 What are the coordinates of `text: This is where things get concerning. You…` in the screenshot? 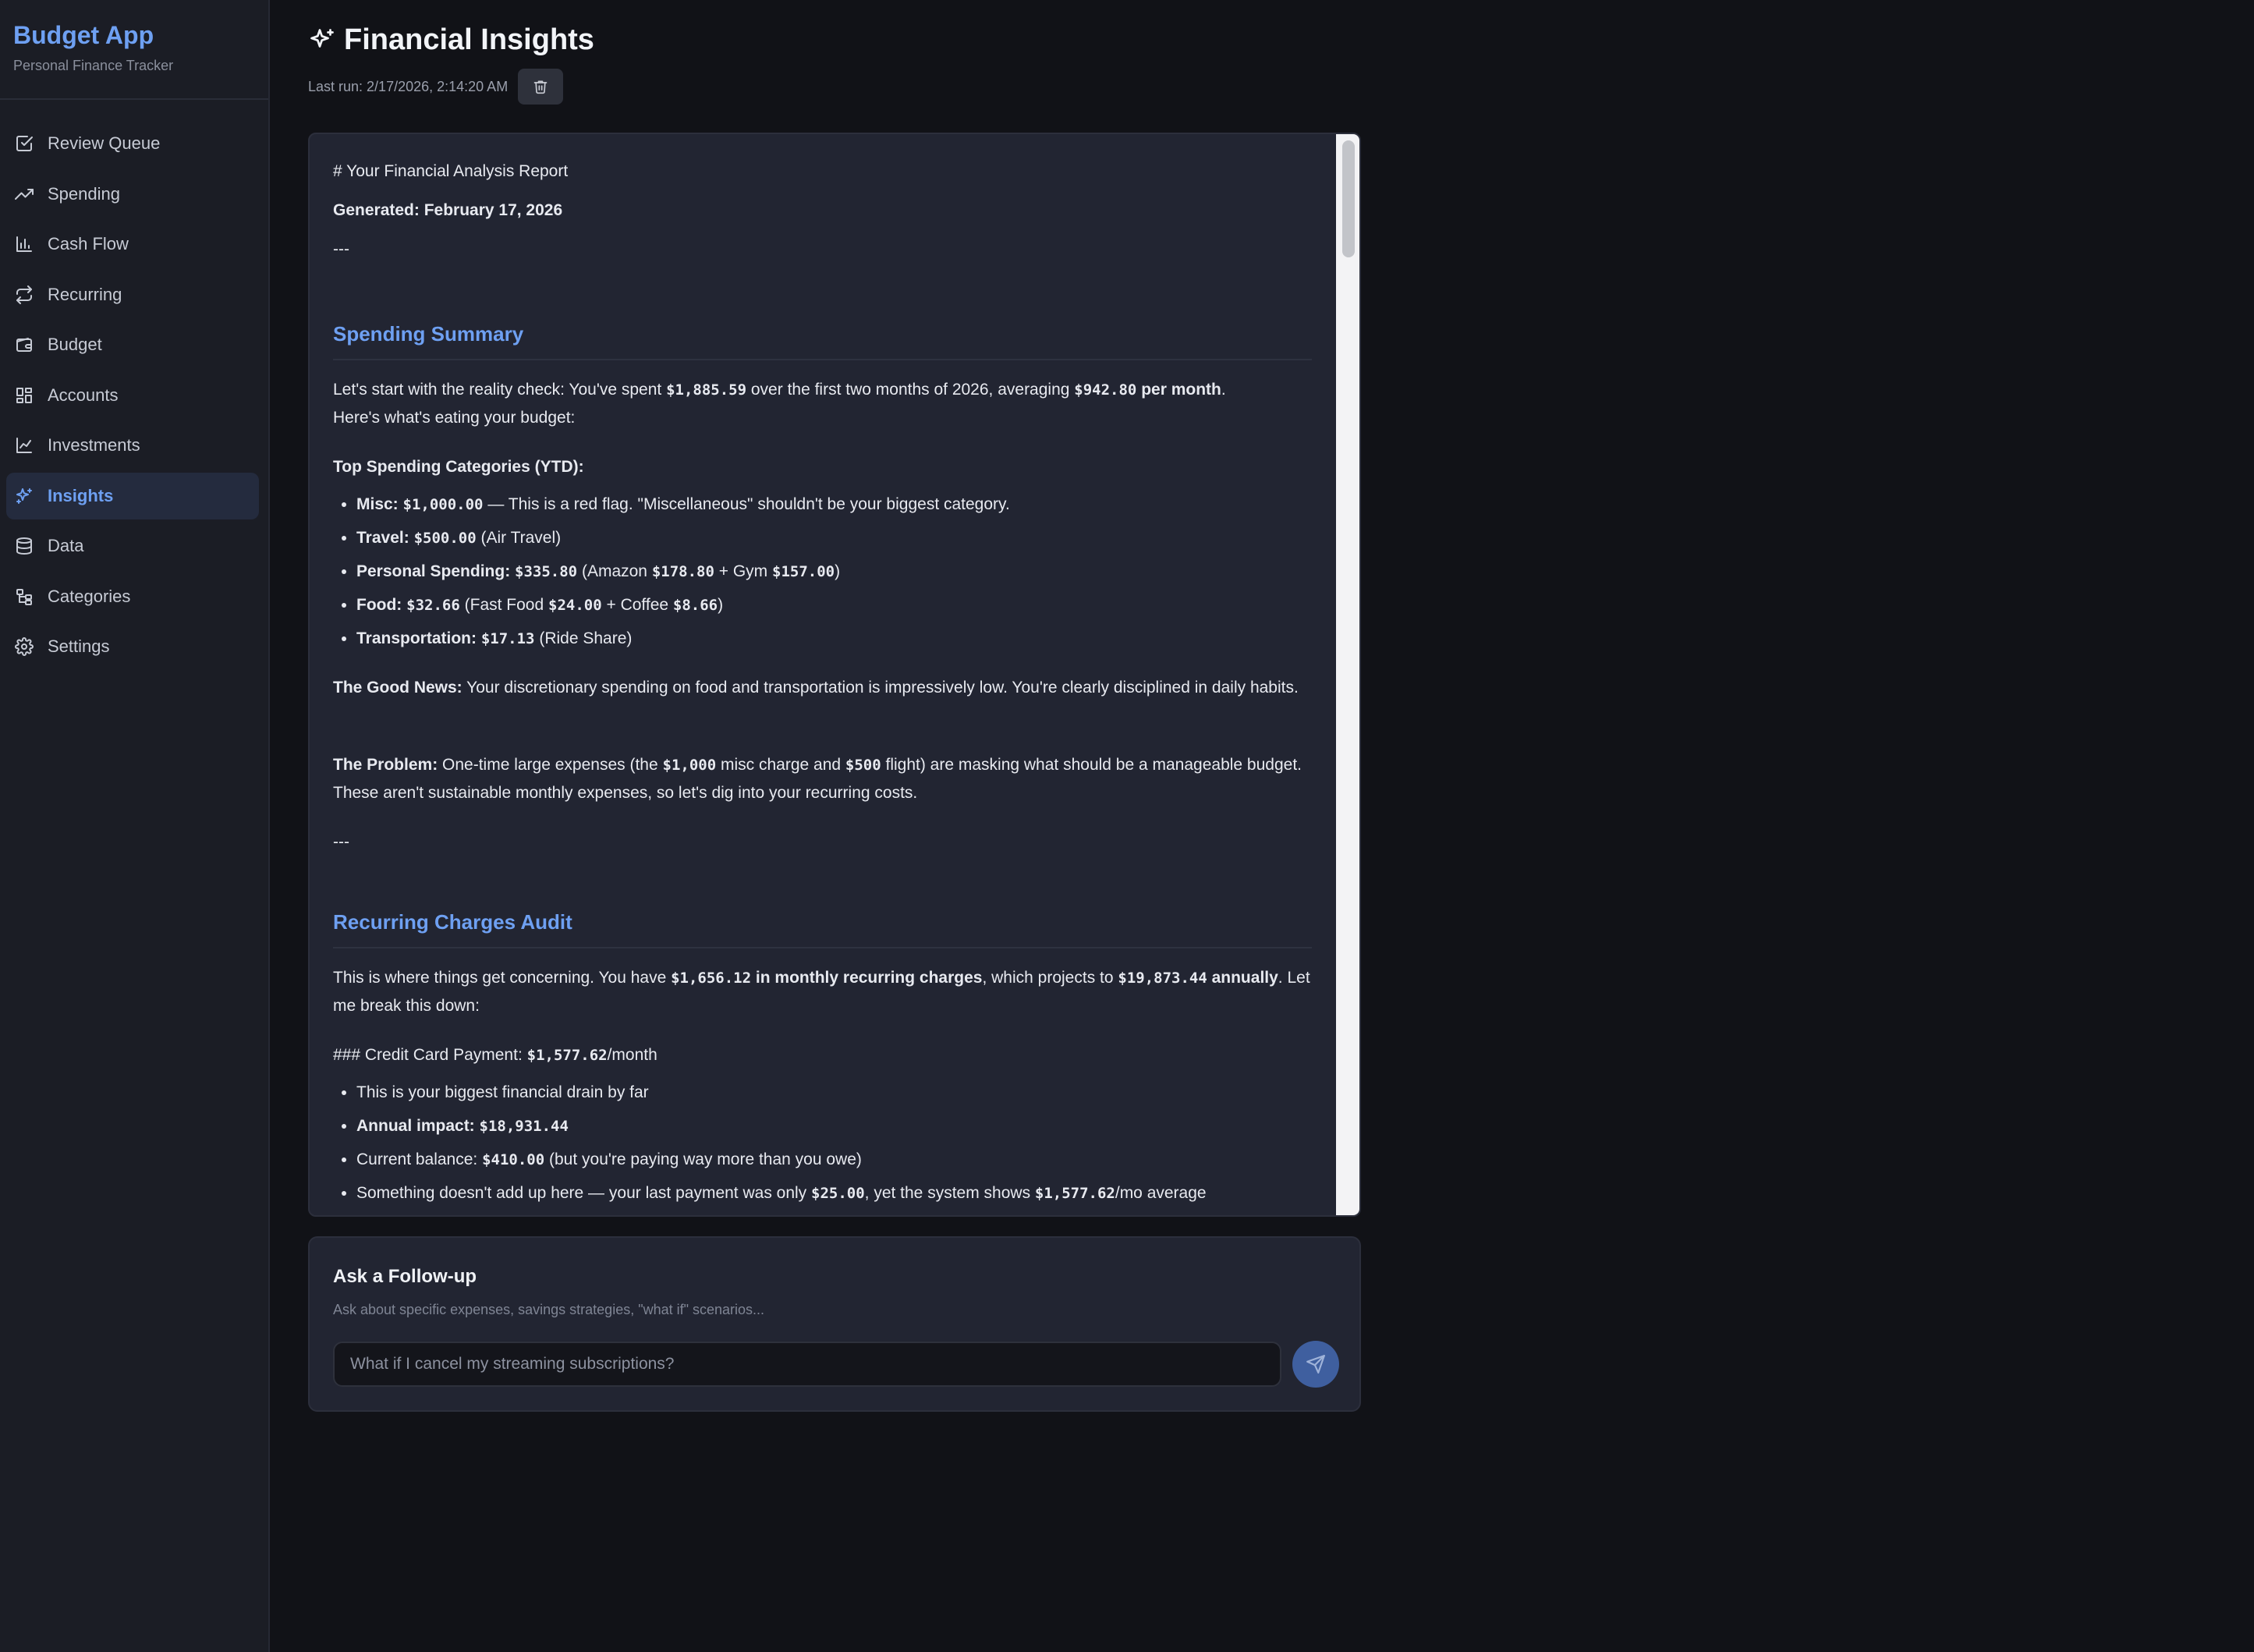 It's located at (502, 978).